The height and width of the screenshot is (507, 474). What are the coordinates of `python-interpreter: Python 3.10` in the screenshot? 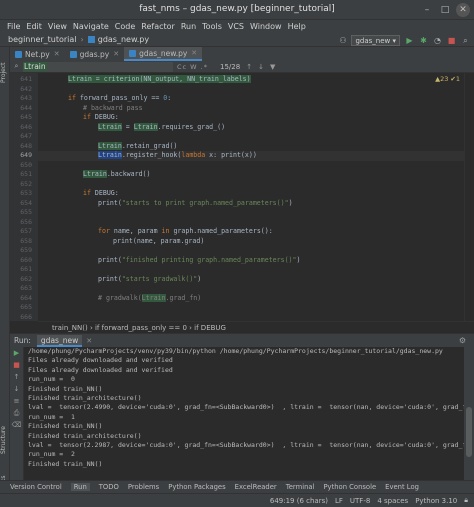 It's located at (436, 501).